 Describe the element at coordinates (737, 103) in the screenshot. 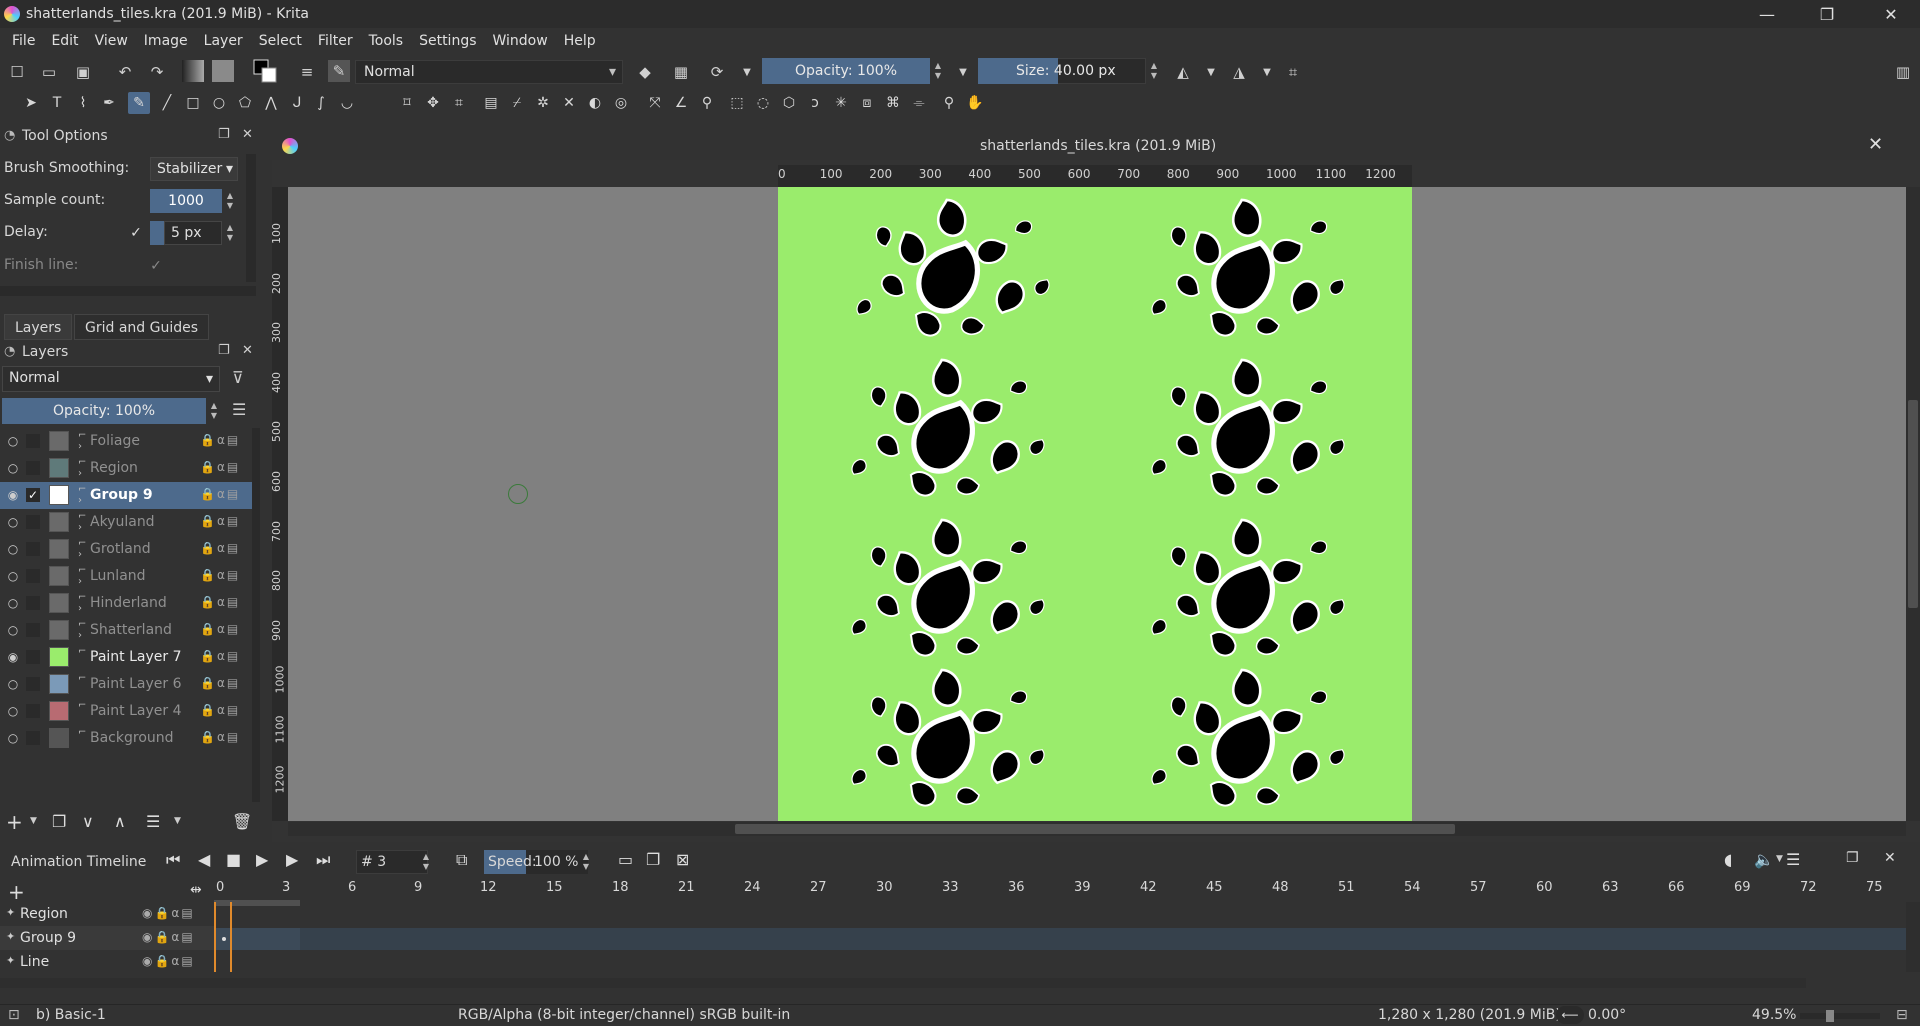

I see `rectangular-selection-icon: ⬚` at that location.